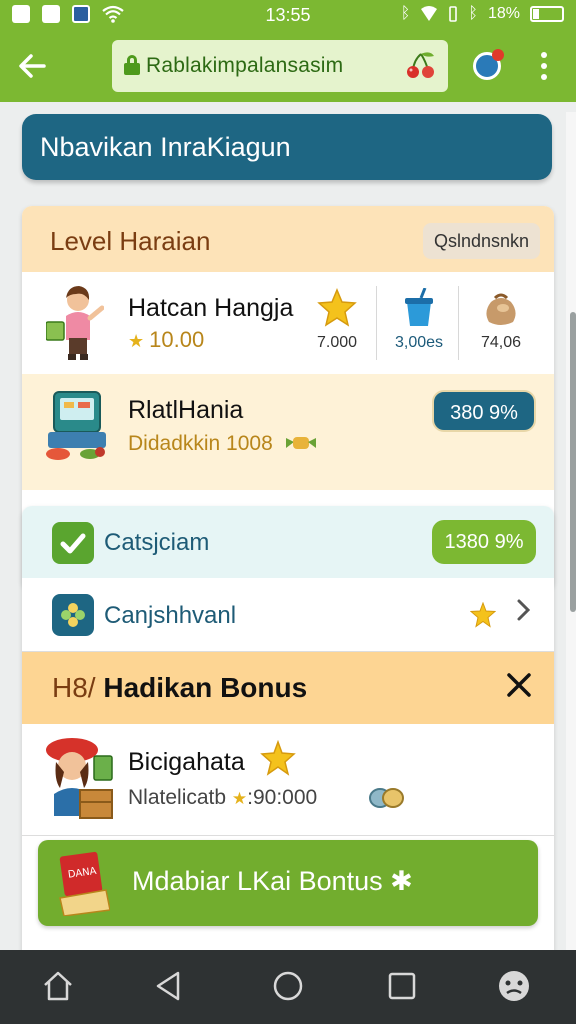 This screenshot has width=576, height=1024. What do you see at coordinates (453, 14) in the screenshot?
I see `vibrate-icon` at bounding box center [453, 14].